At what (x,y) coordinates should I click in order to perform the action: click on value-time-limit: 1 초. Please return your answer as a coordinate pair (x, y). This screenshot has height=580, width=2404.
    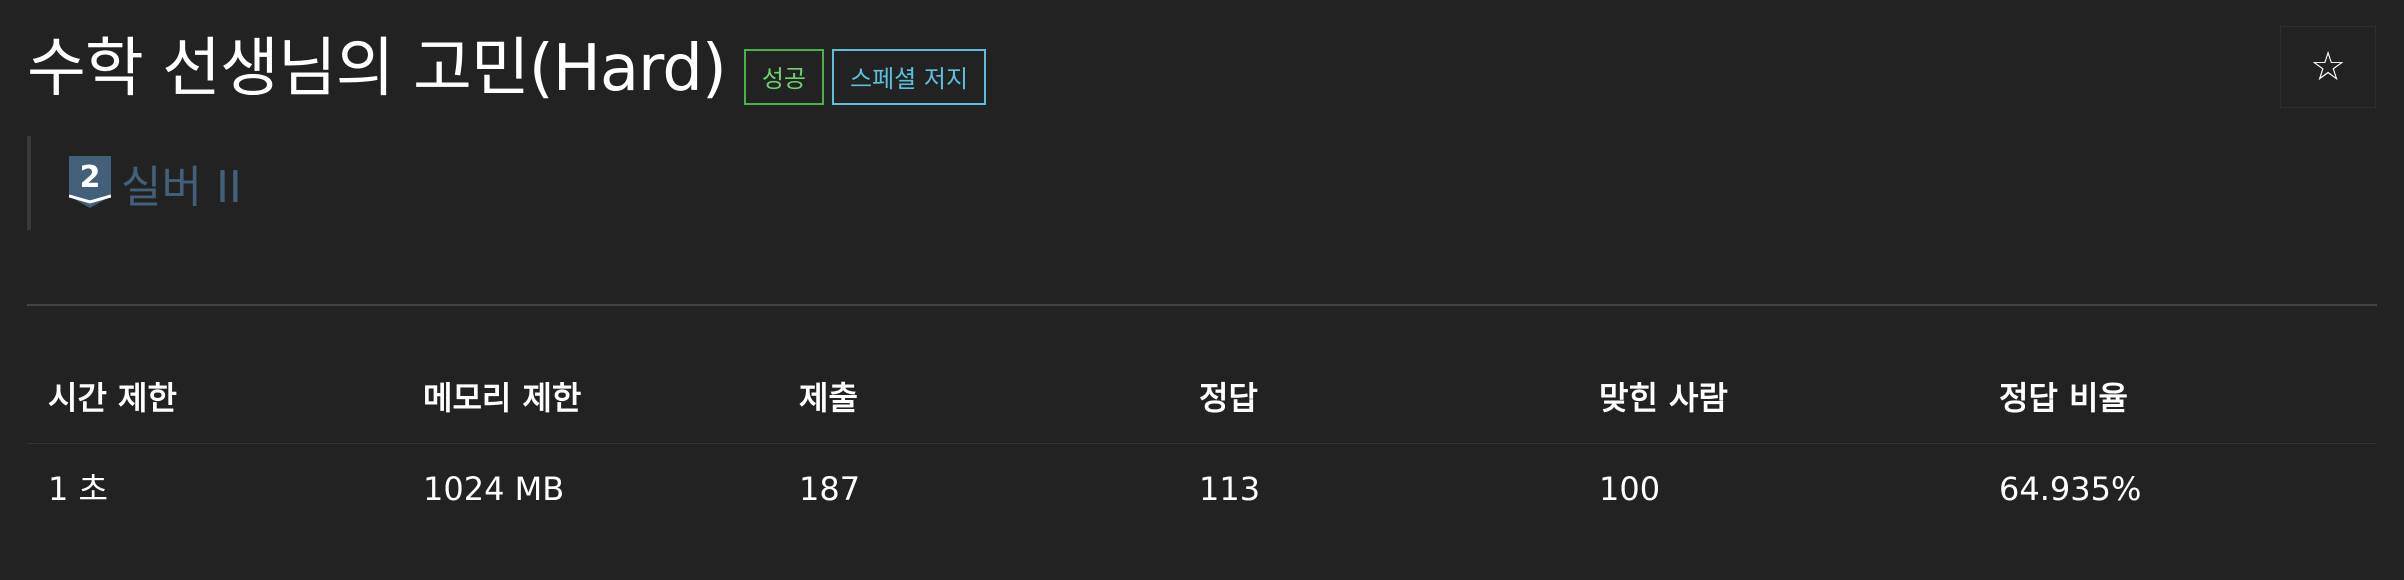
    Looking at the image, I should click on (78, 489).